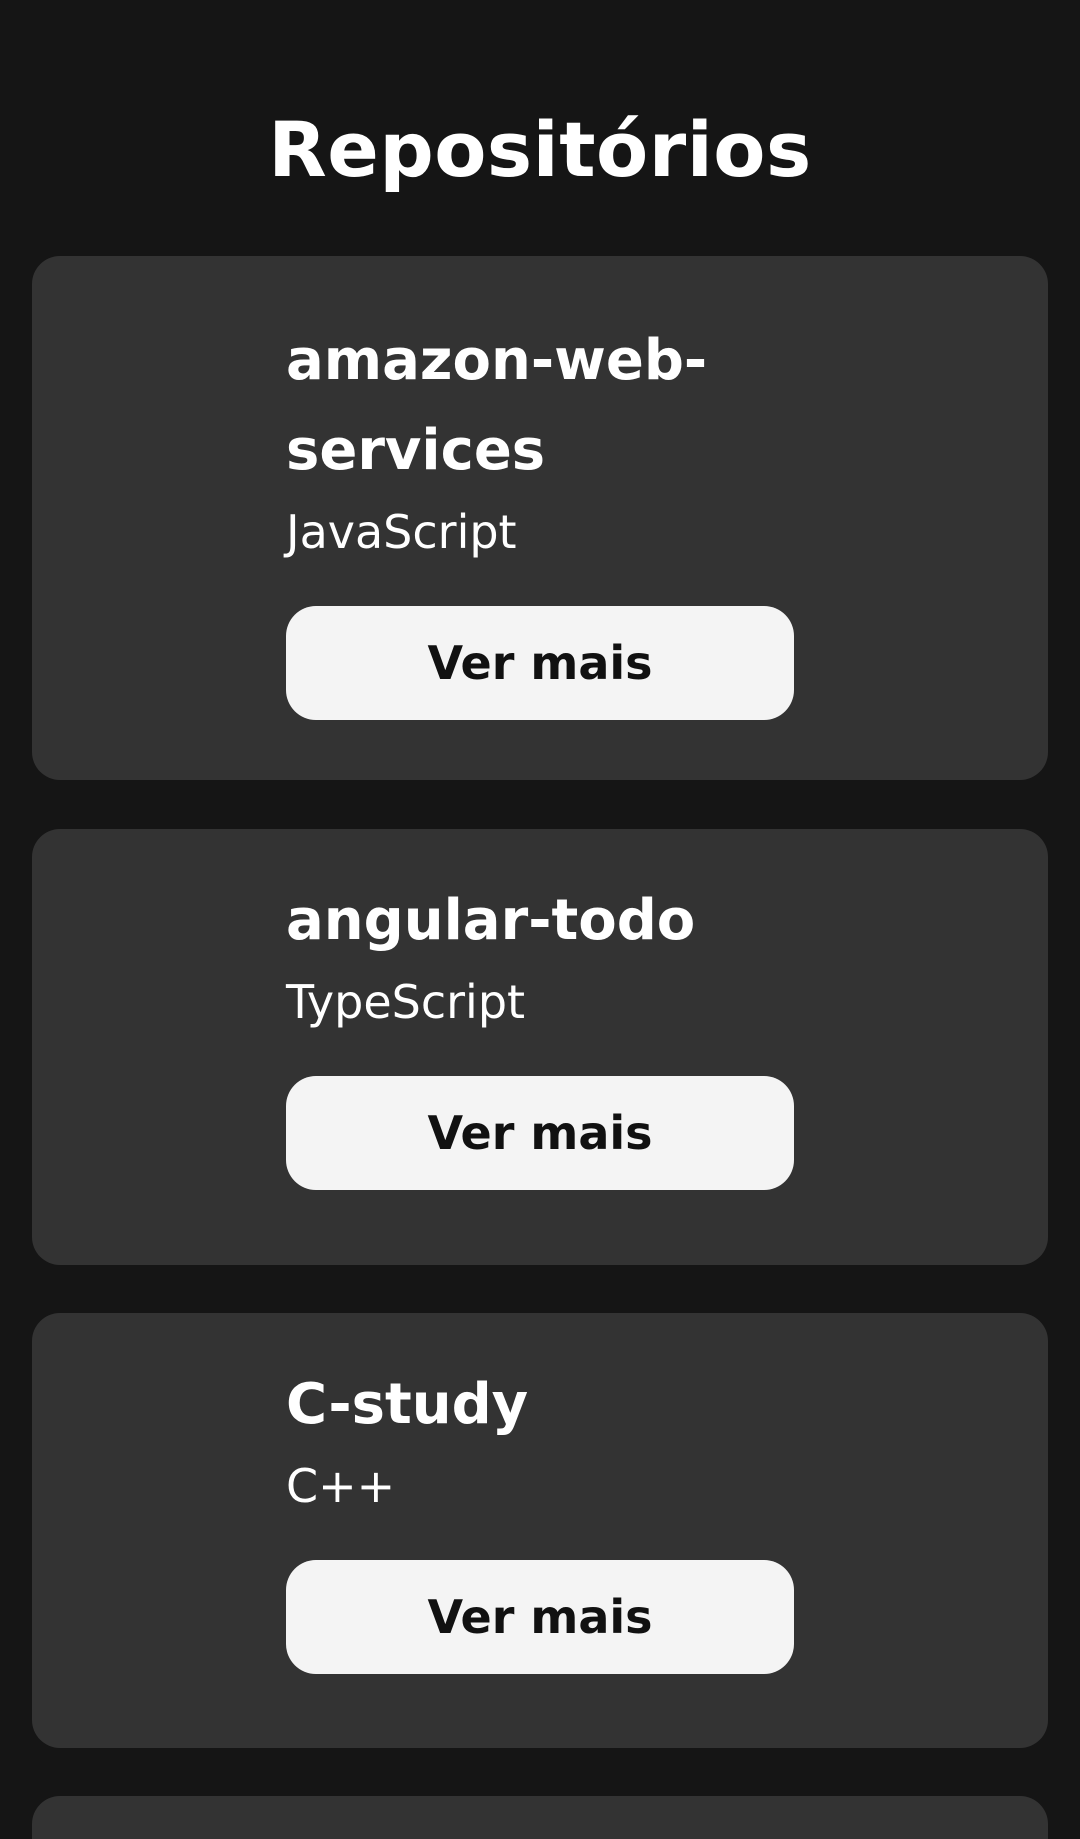 Image resolution: width=1080 pixels, height=1839 pixels. Describe the element at coordinates (540, 149) in the screenshot. I see `page-title: Repositórios` at that location.